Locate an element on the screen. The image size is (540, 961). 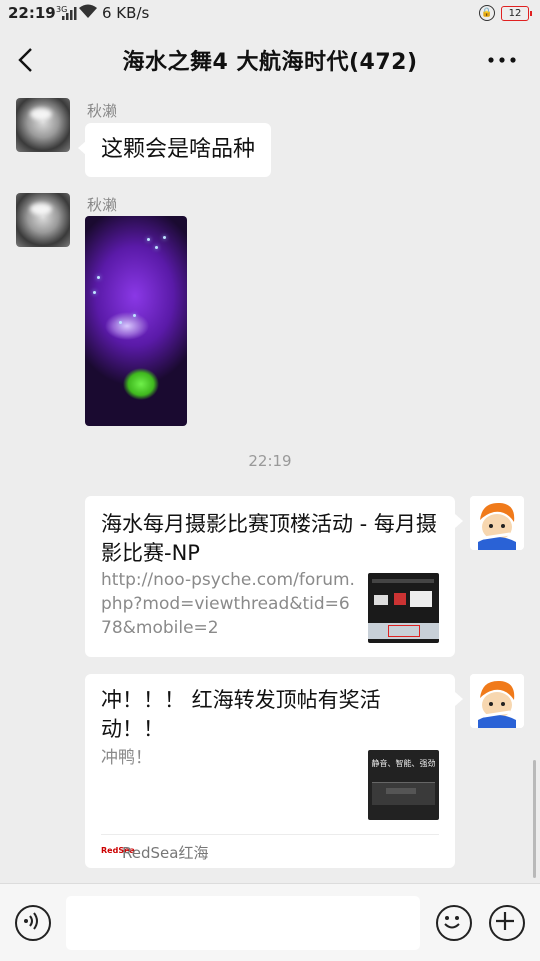
scrollbar is located at coordinates (534, 819).